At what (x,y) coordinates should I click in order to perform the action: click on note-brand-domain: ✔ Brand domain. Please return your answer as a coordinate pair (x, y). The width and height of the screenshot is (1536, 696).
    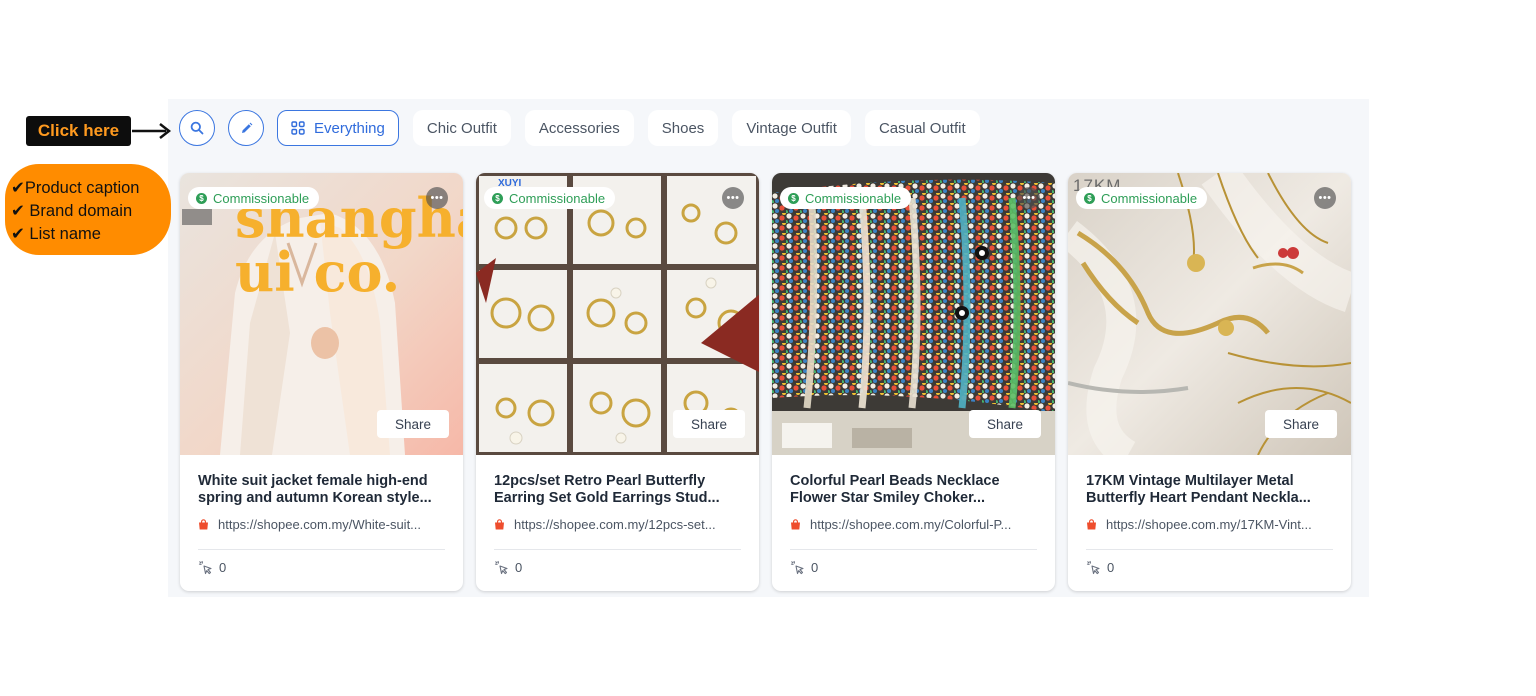
    Looking at the image, I should click on (72, 211).